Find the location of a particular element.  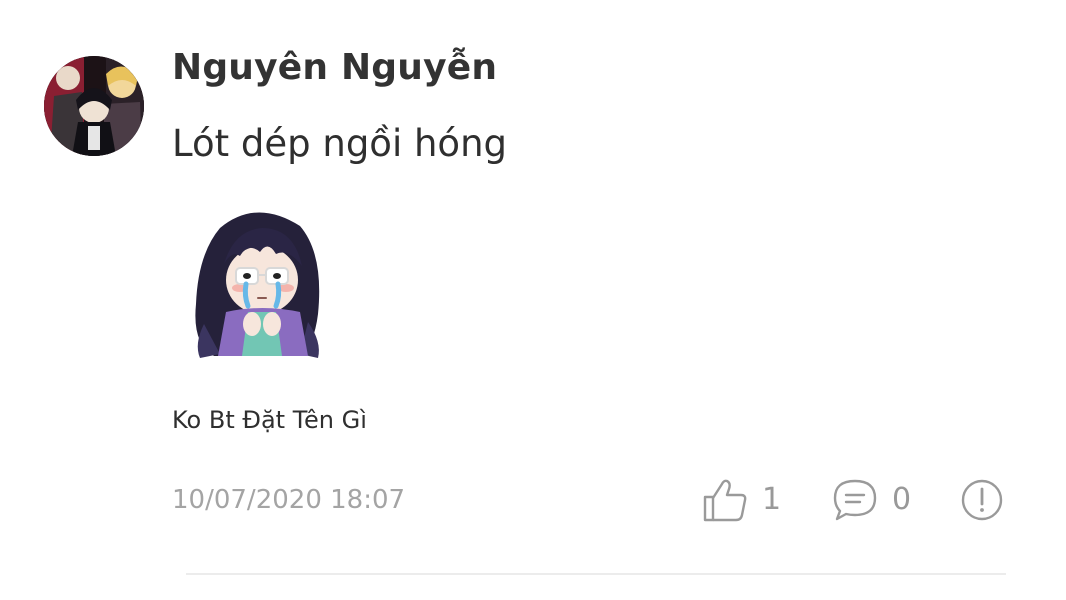

comment-text: Lót dép ngồi hóng is located at coordinates (340, 143).